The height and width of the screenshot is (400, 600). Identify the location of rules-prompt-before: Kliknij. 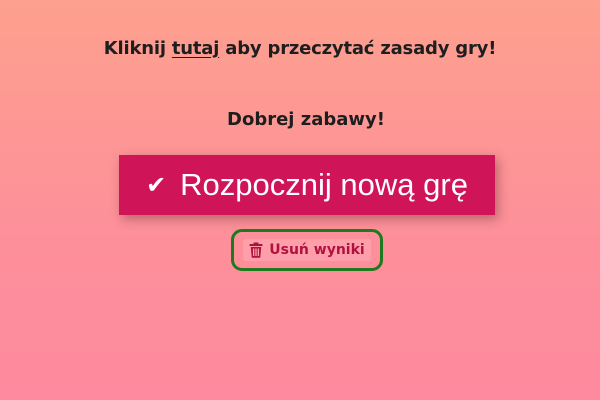
(137, 48).